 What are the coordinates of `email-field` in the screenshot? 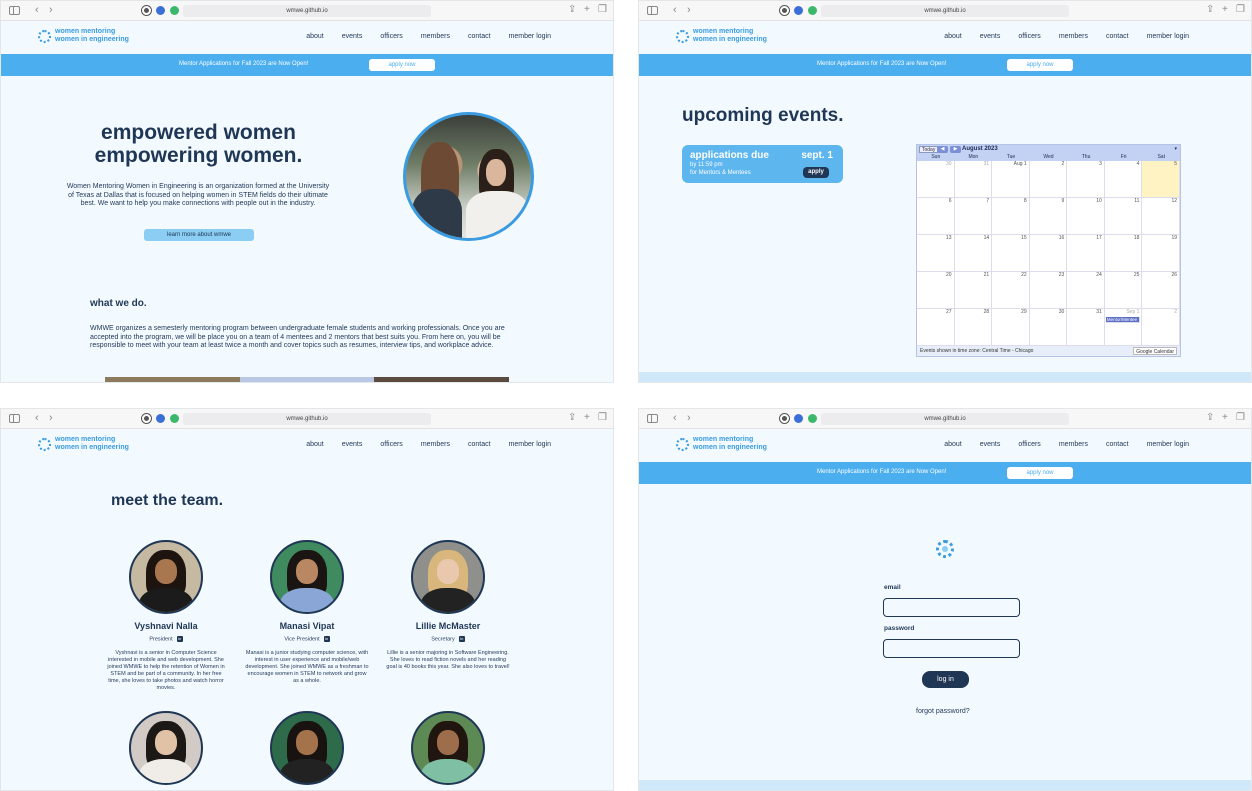 It's located at (951, 607).